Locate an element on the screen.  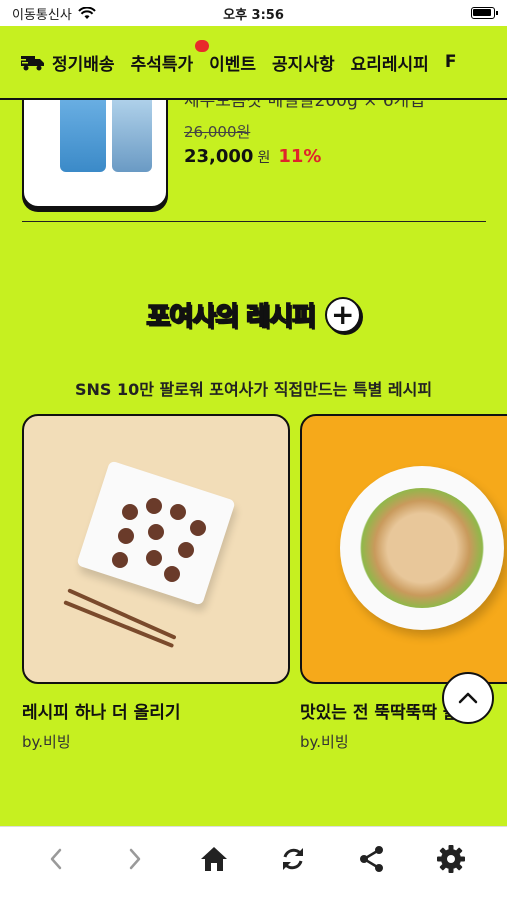
product-image is located at coordinates (95, 154).